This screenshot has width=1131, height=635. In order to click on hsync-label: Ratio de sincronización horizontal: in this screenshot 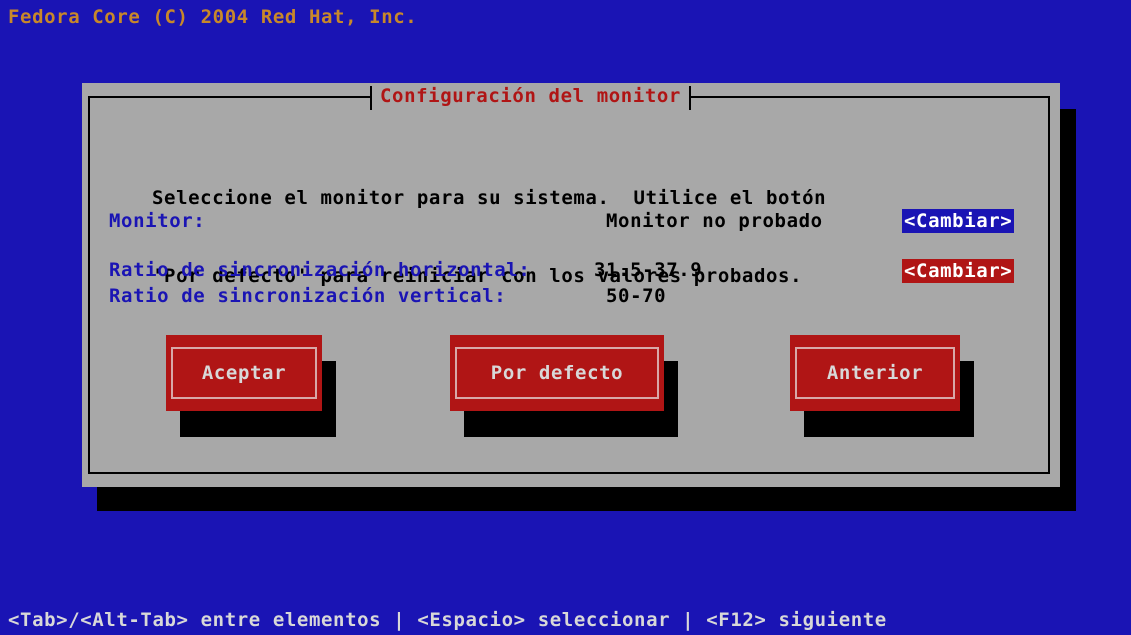, I will do `click(320, 270)`.